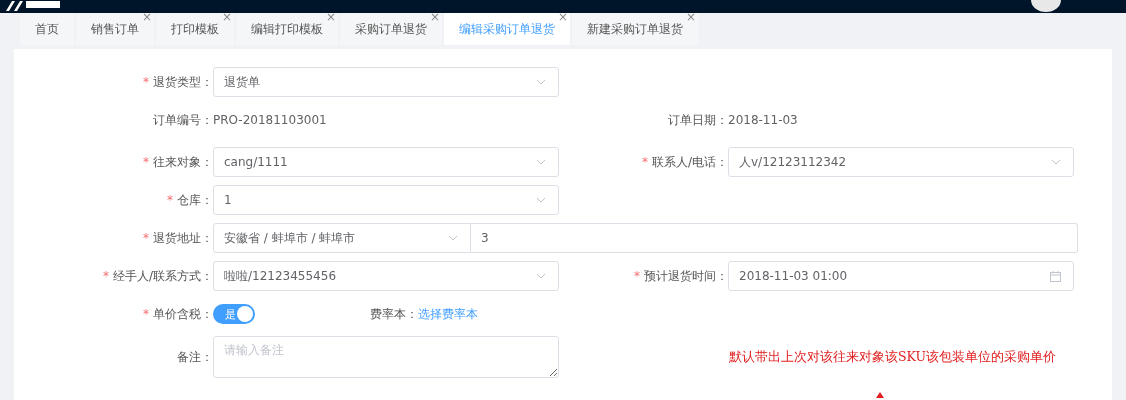  I want to click on field-label: 费率本：, so click(394, 314).